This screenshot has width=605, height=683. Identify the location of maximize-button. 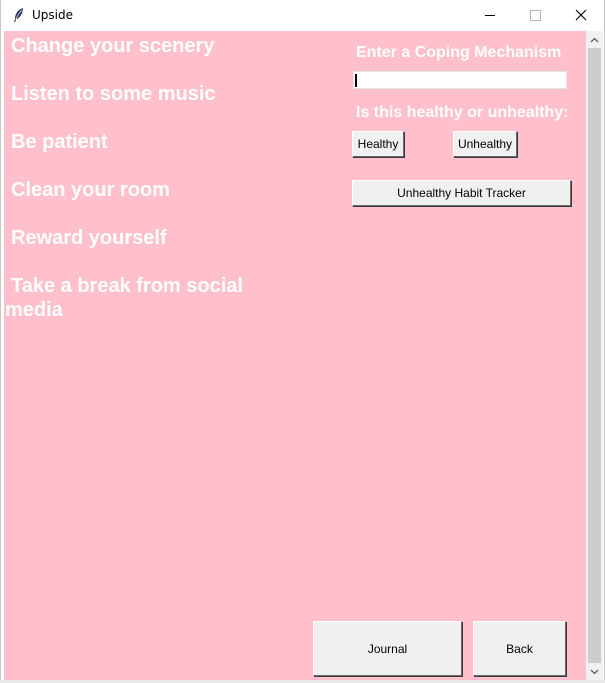
(536, 15).